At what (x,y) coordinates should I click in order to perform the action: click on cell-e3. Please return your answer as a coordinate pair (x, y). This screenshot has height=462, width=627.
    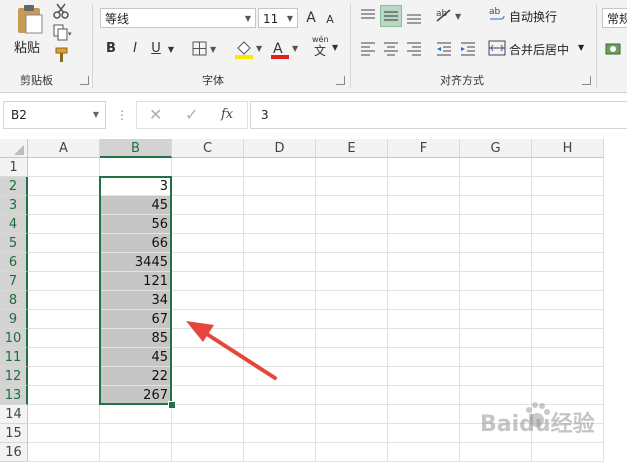
    Looking at the image, I should click on (352, 205).